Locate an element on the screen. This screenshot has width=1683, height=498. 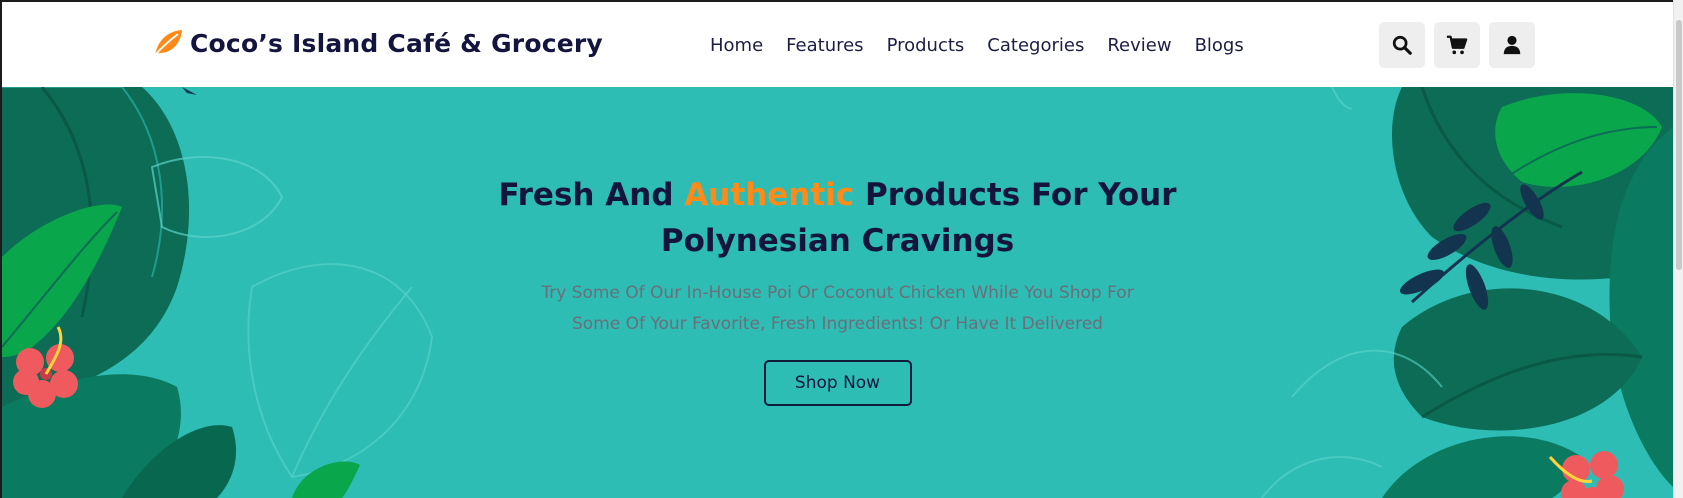
scrollbar-thumb is located at coordinates (1679, 145).